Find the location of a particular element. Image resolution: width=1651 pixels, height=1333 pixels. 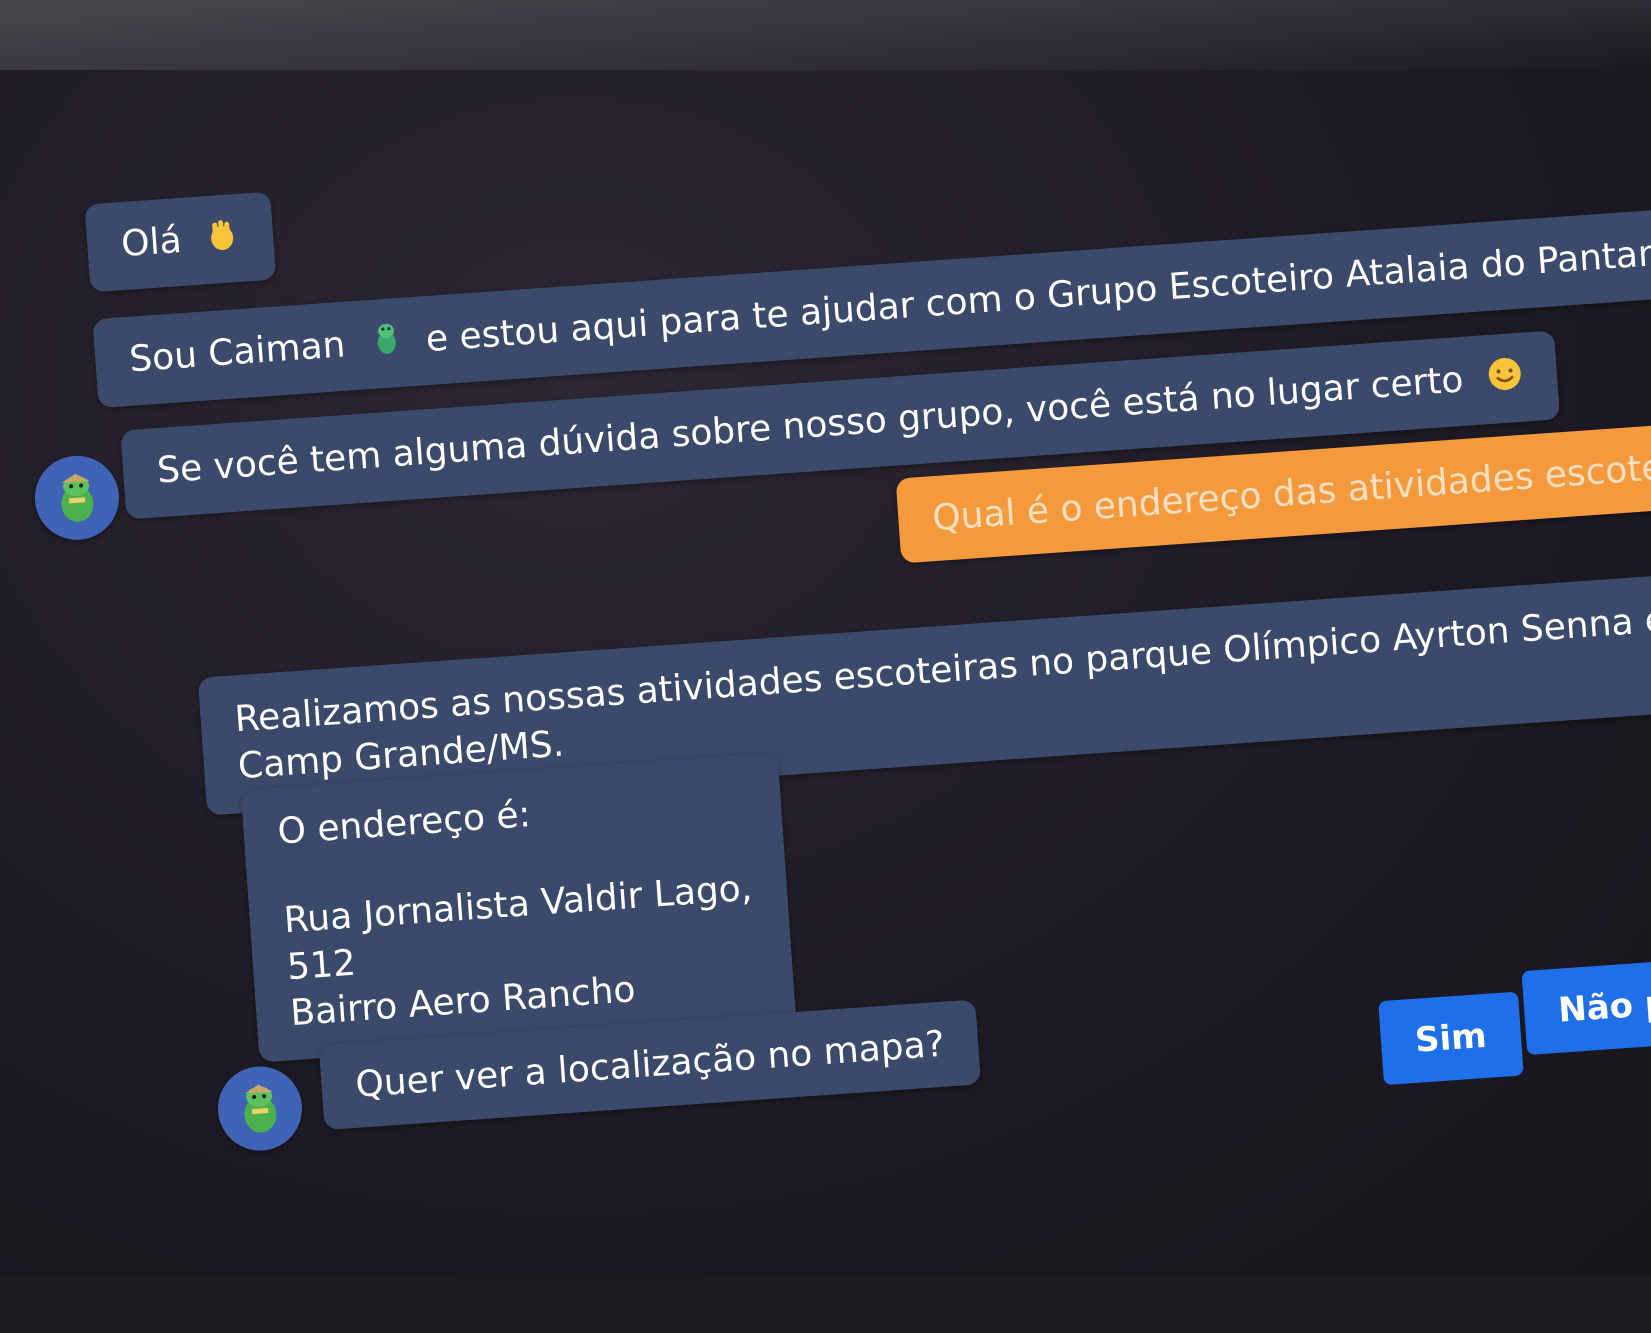

no-button: Não pr is located at coordinates (1586, 1004).